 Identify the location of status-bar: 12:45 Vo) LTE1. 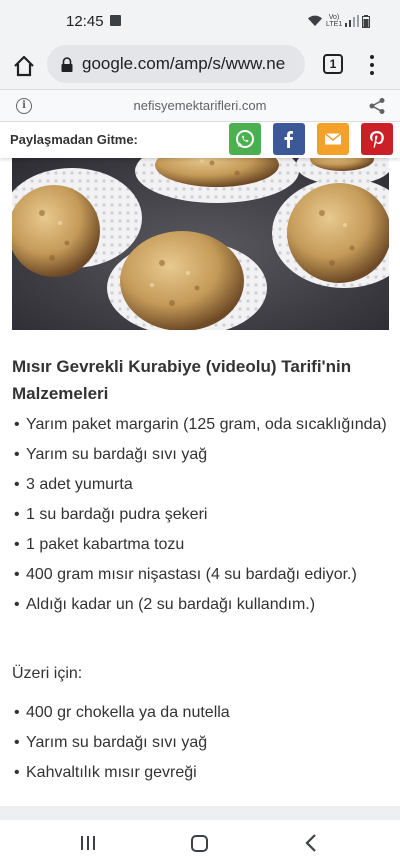
(200, 21).